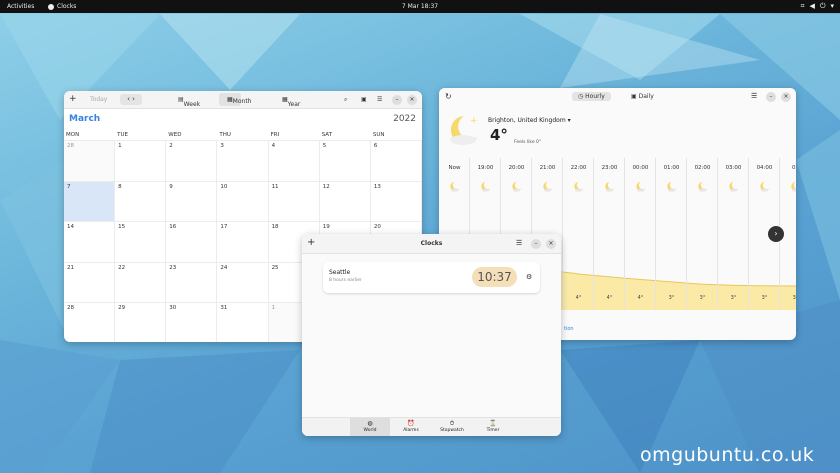  I want to click on calendar-day-cell: 29, so click(141, 322).